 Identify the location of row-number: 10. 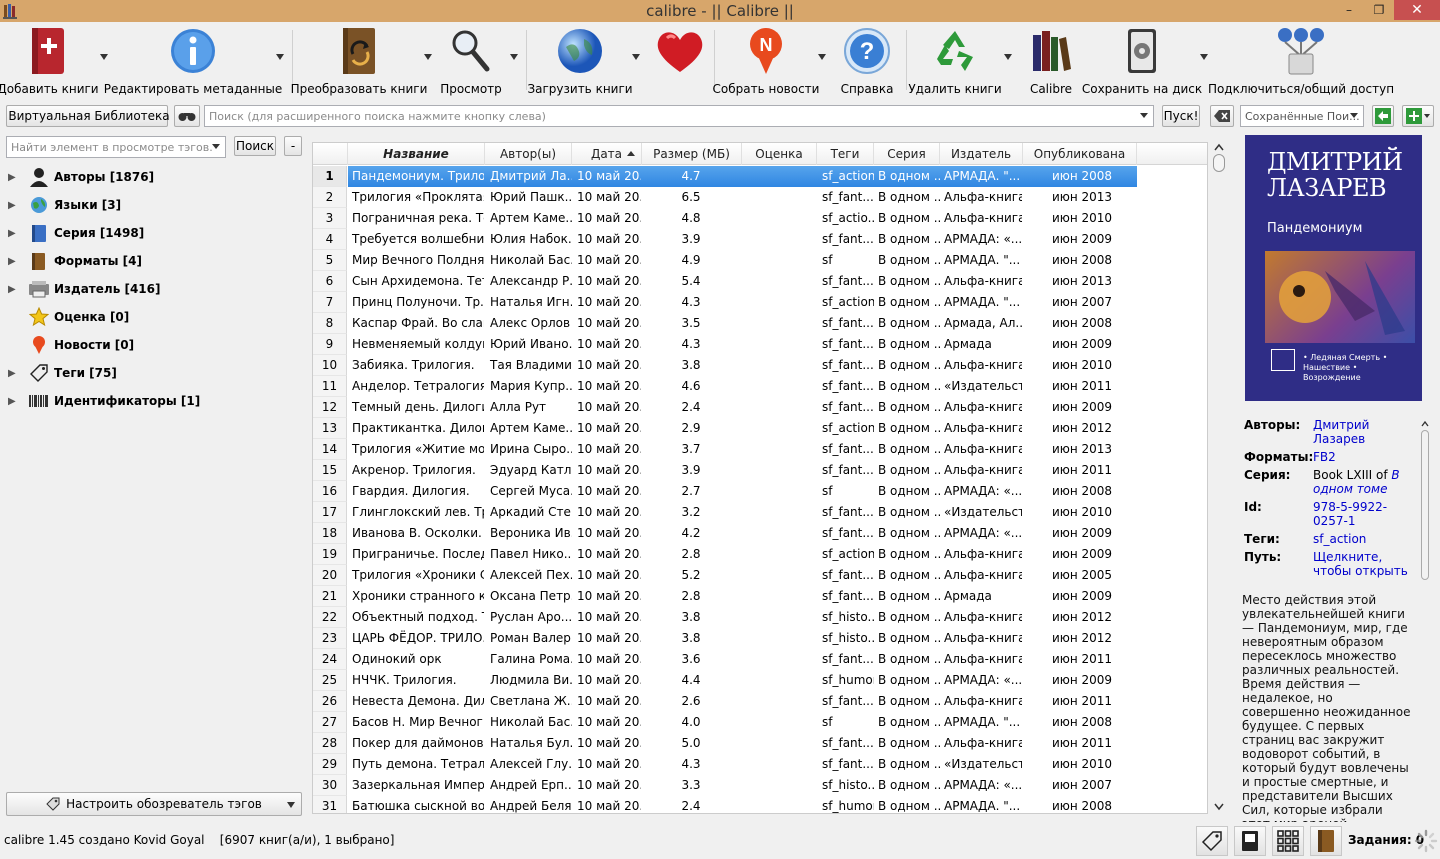
(330, 365).